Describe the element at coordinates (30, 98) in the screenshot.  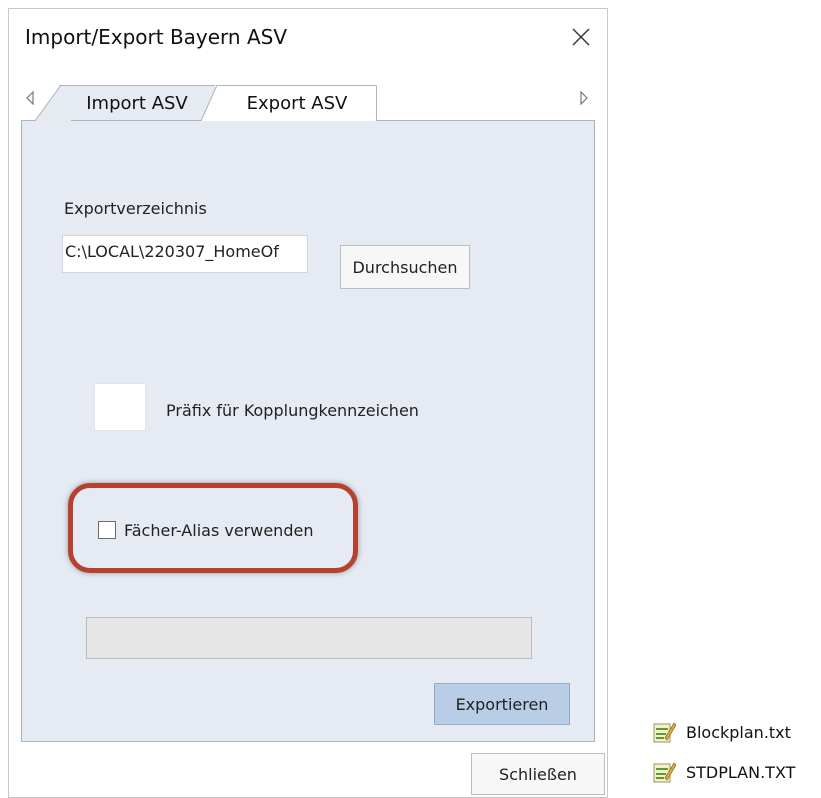
I see `caret-left-icon` at that location.